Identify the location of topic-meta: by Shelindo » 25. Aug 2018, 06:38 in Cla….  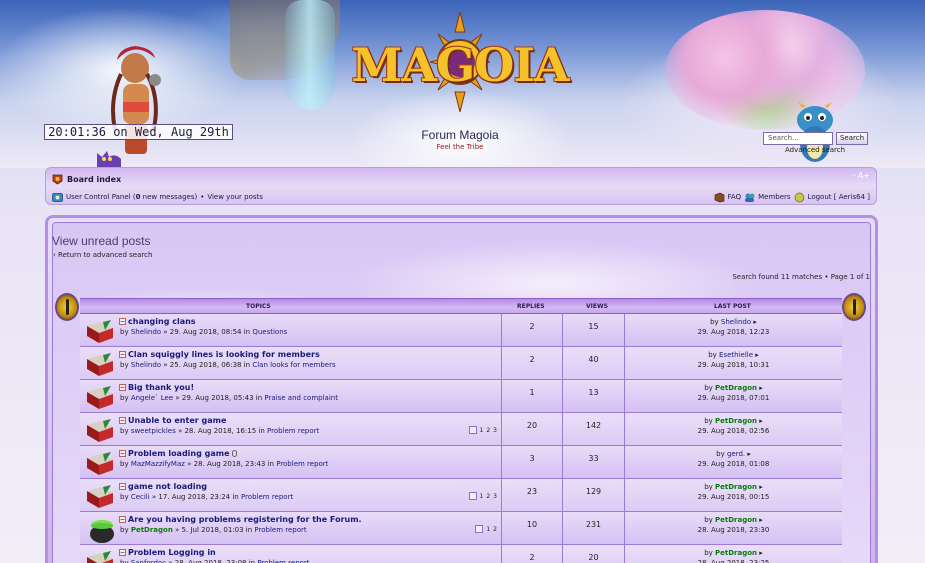
(228, 365).